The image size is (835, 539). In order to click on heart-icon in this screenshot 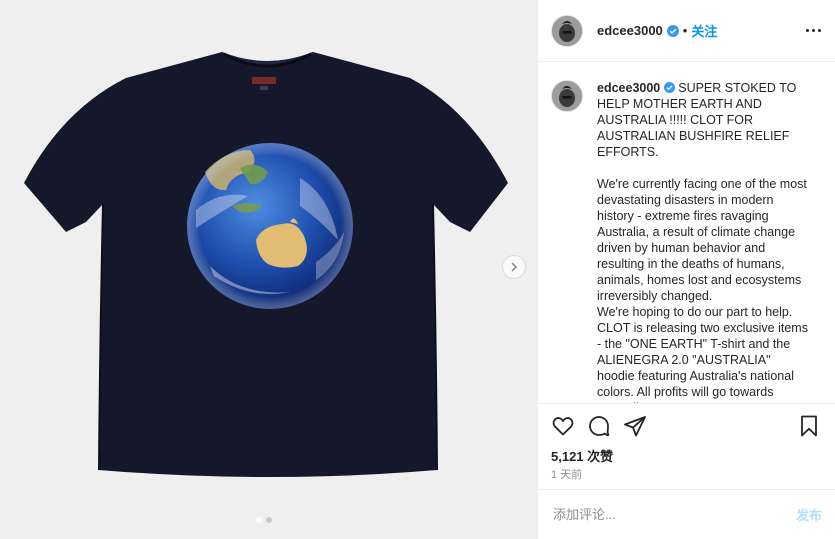, I will do `click(563, 426)`.